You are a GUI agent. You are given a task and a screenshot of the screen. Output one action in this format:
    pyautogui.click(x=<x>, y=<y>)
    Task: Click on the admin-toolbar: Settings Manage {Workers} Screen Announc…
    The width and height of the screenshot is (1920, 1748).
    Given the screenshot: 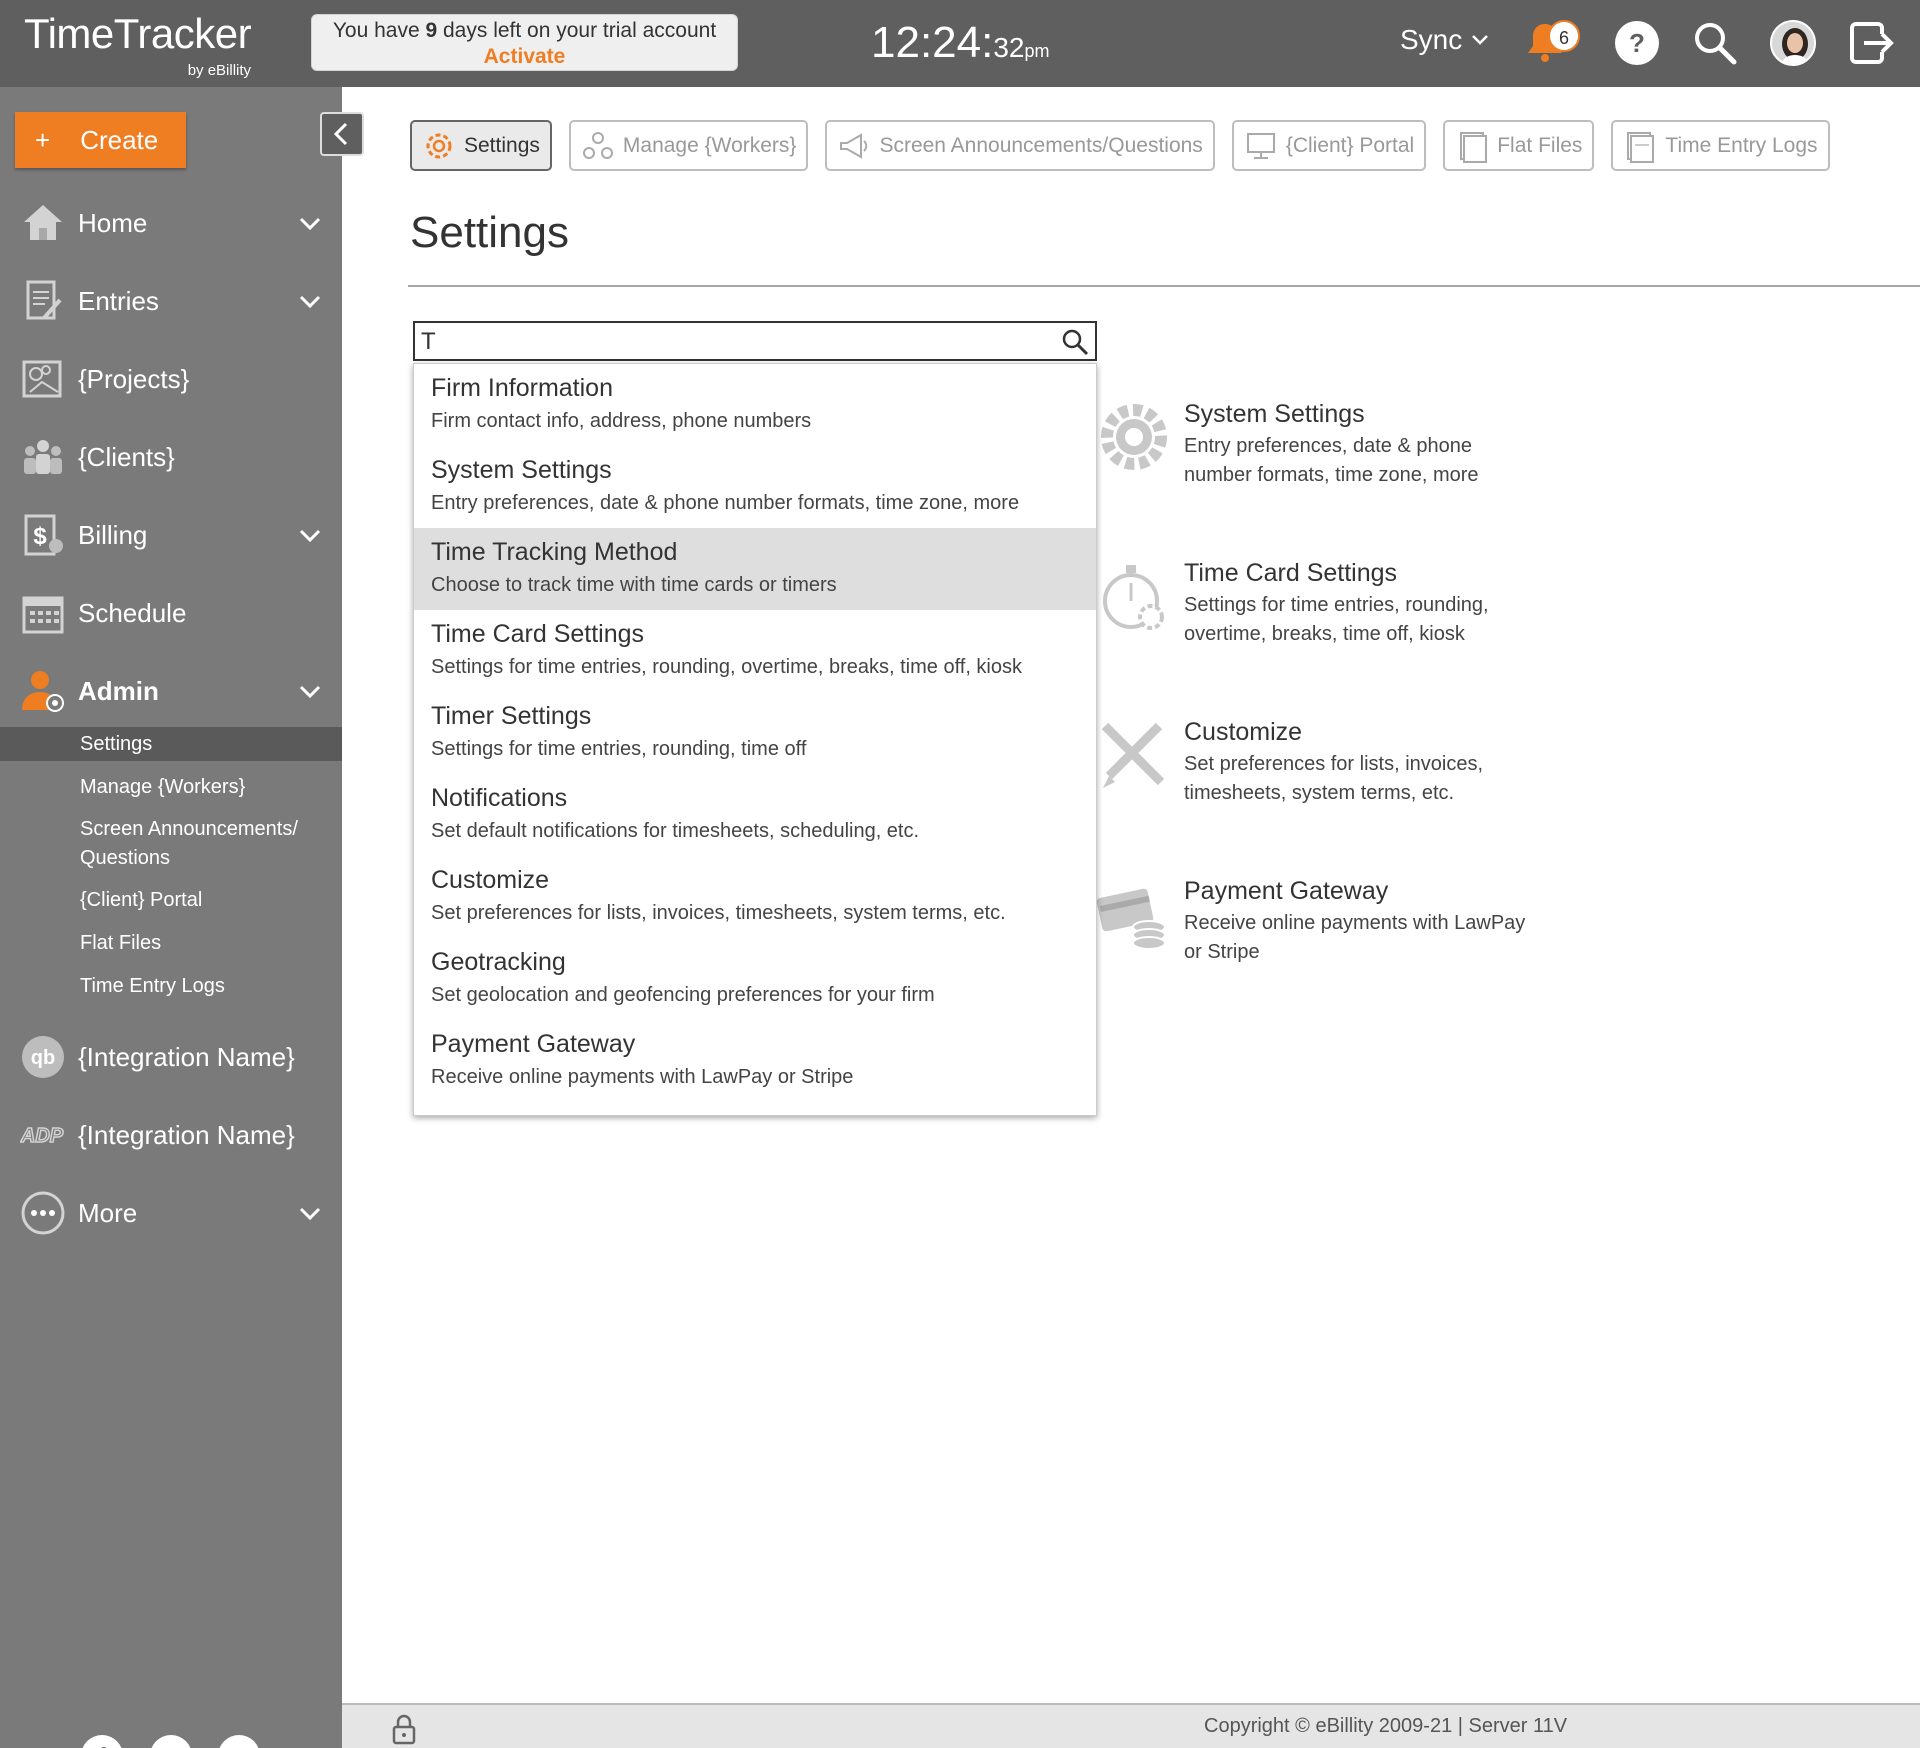 What is the action you would take?
    pyautogui.click(x=1120, y=145)
    